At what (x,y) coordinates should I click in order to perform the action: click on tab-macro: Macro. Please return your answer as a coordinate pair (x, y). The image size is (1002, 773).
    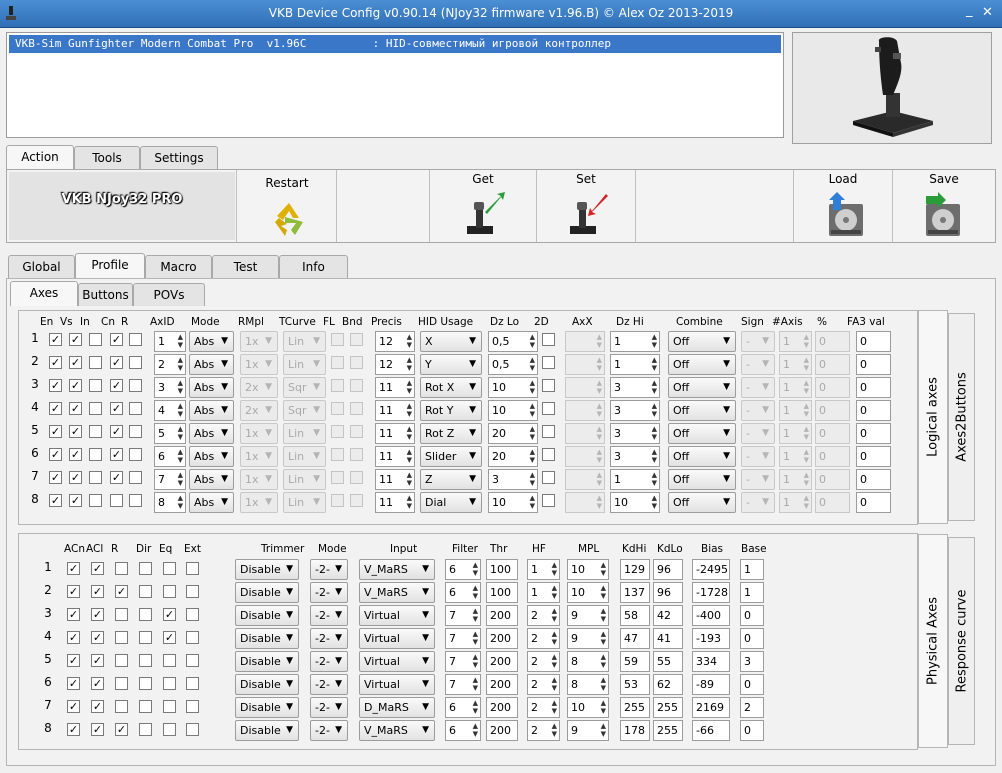
    Looking at the image, I should click on (178, 266).